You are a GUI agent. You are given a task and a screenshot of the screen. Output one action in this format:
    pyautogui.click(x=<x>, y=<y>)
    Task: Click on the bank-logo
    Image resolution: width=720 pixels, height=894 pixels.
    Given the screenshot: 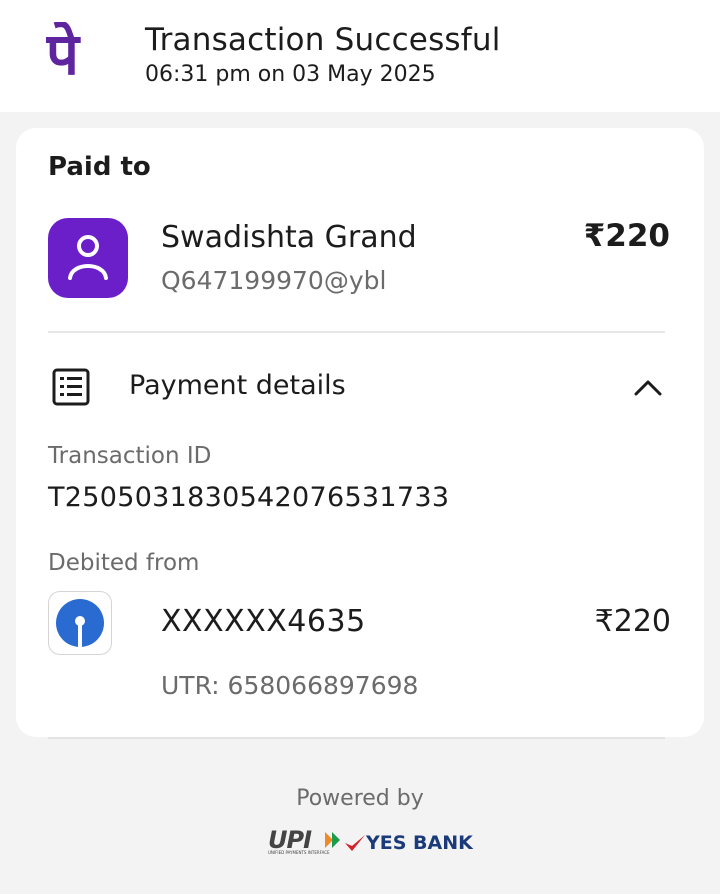 What is the action you would take?
    pyautogui.click(x=80, y=623)
    